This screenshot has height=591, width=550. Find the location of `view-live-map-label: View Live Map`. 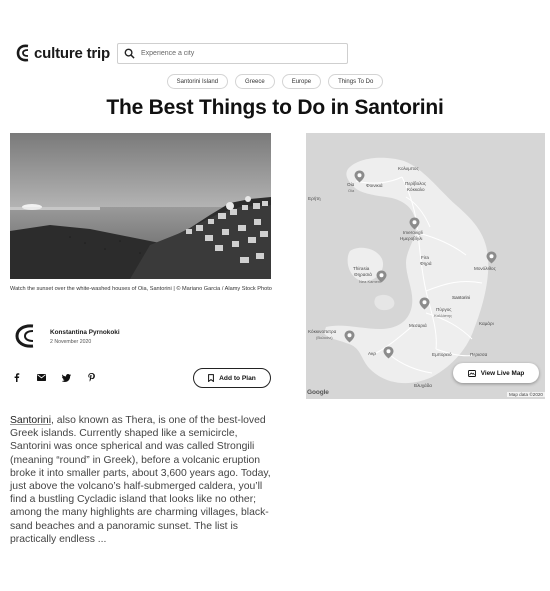

view-live-map-label: View Live Map is located at coordinates (502, 373).